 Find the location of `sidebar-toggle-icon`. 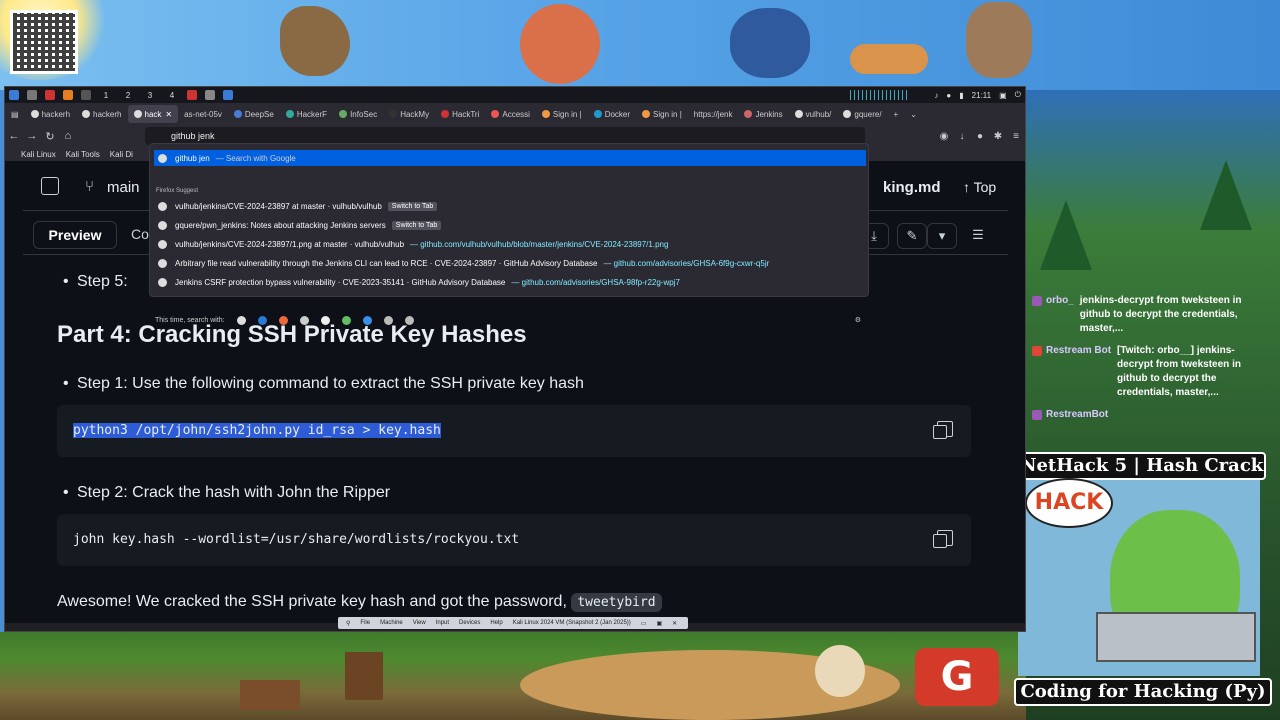

sidebar-toggle-icon is located at coordinates (50, 186).